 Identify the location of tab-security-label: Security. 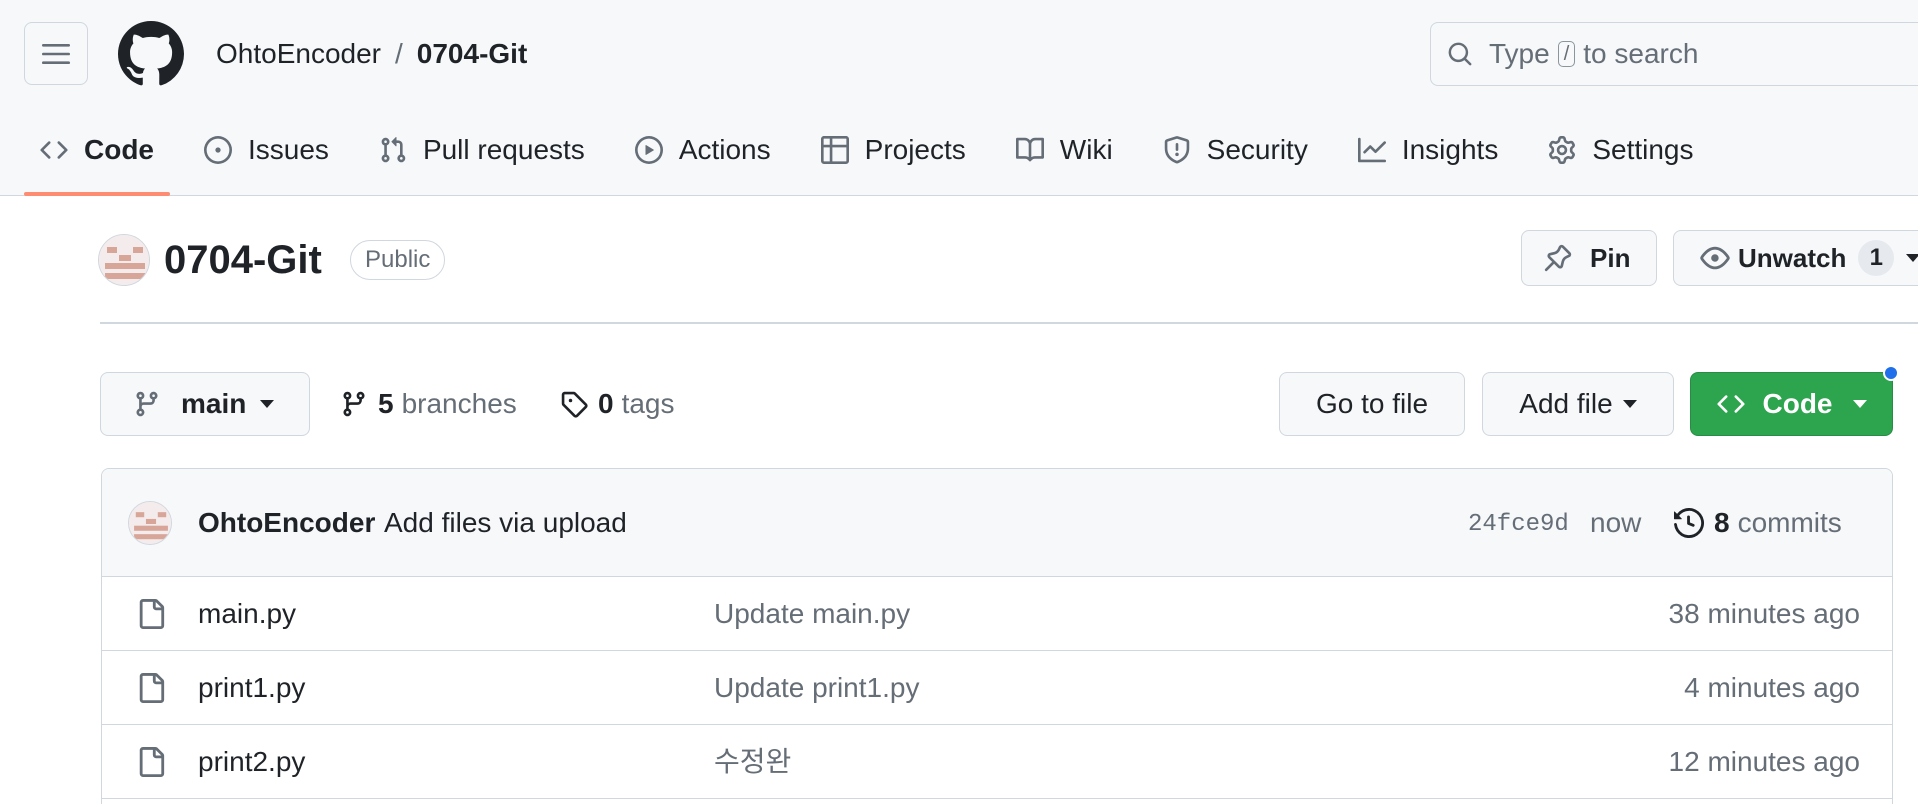
(1257, 149).